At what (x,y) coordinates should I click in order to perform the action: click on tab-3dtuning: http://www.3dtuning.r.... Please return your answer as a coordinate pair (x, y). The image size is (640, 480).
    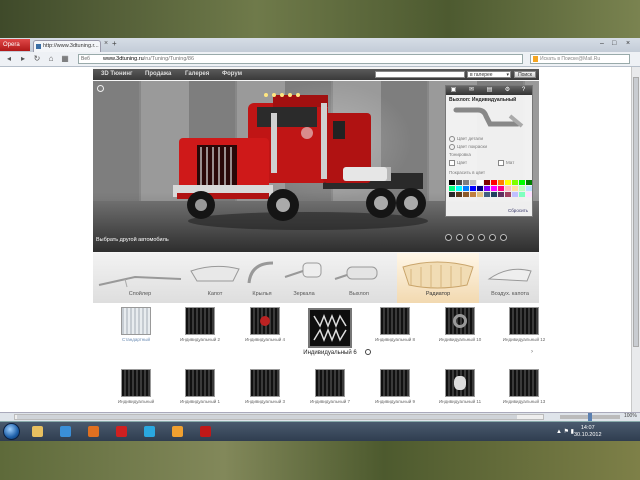
    Looking at the image, I should click on (67, 46).